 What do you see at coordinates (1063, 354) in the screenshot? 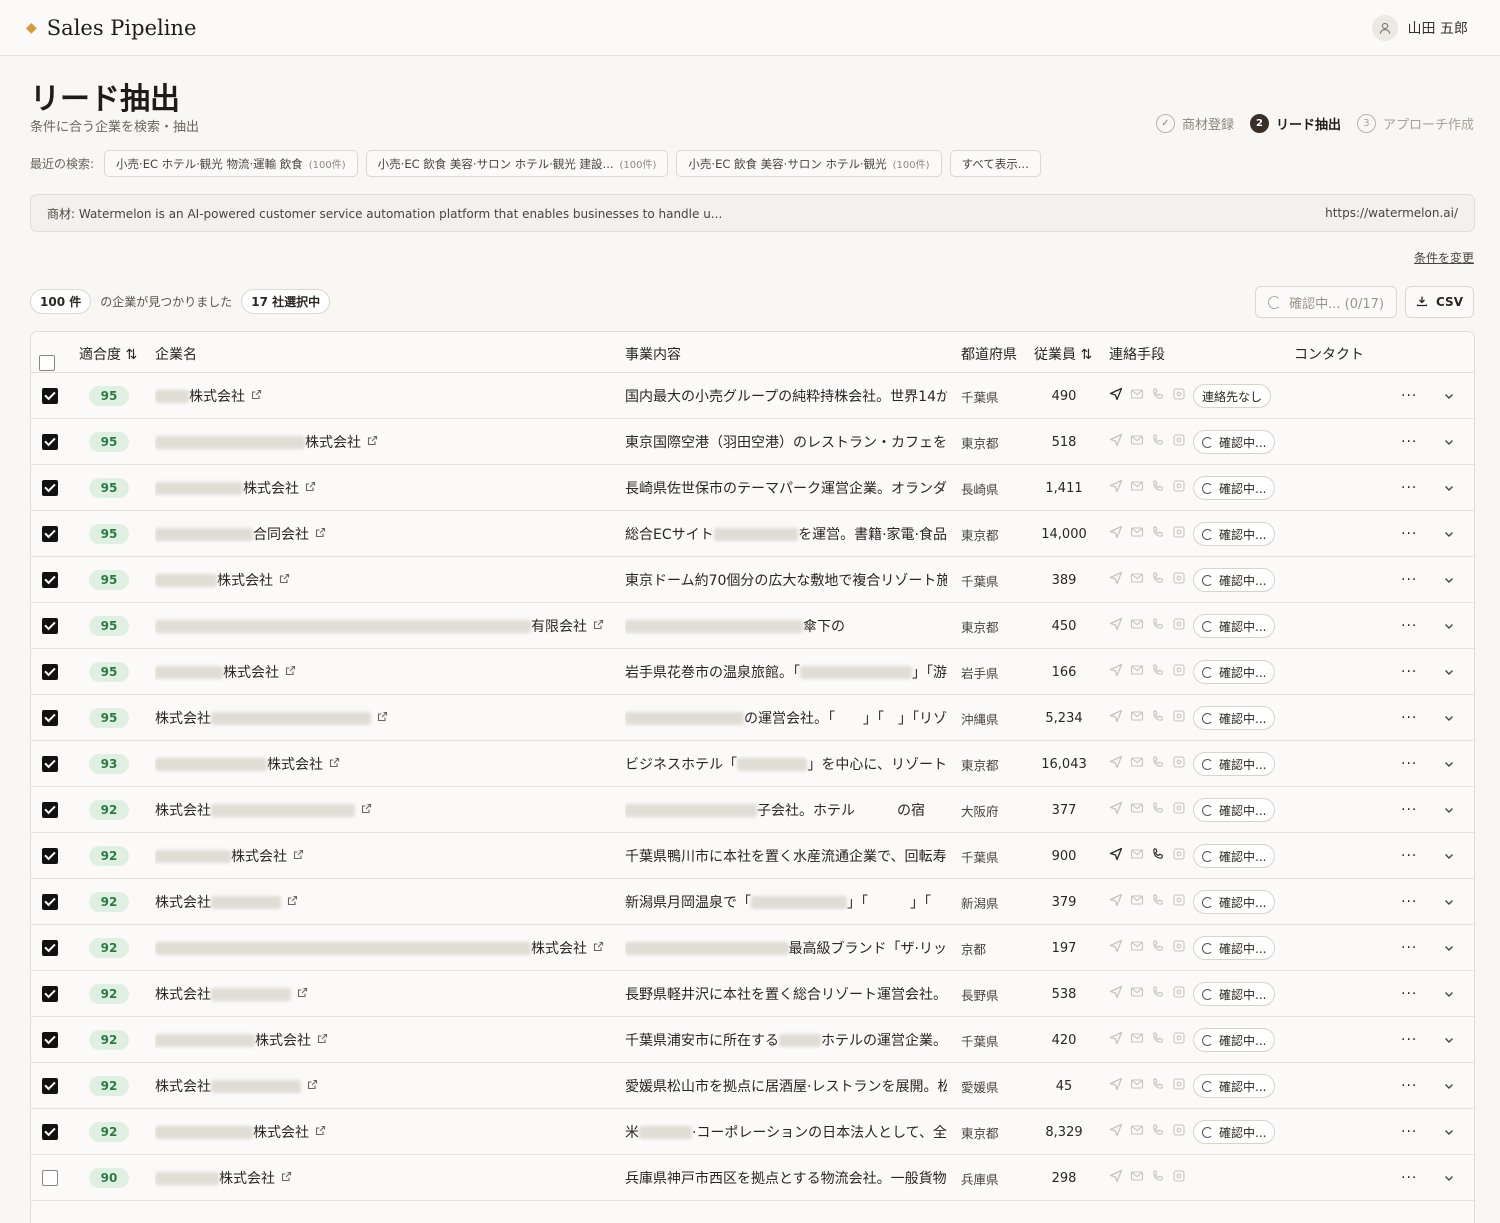
I see `header-employees: 従業員 ⇅` at bounding box center [1063, 354].